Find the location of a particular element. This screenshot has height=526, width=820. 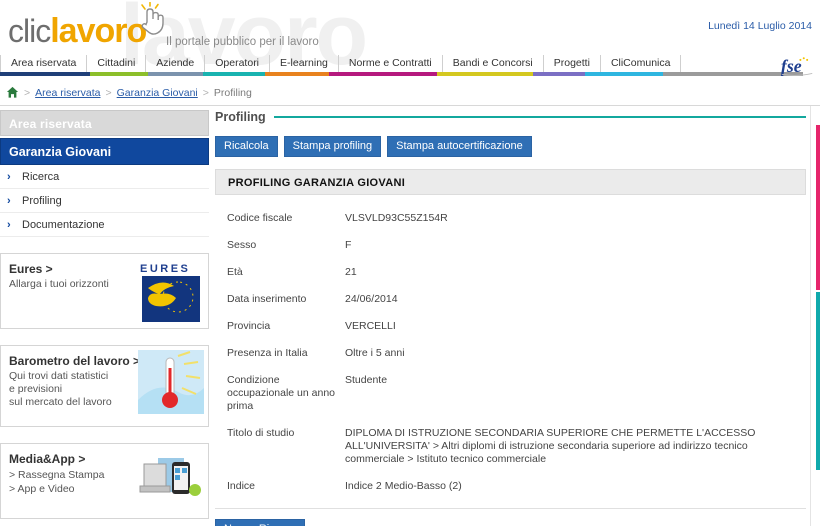

section-title-rule is located at coordinates (539, 117).